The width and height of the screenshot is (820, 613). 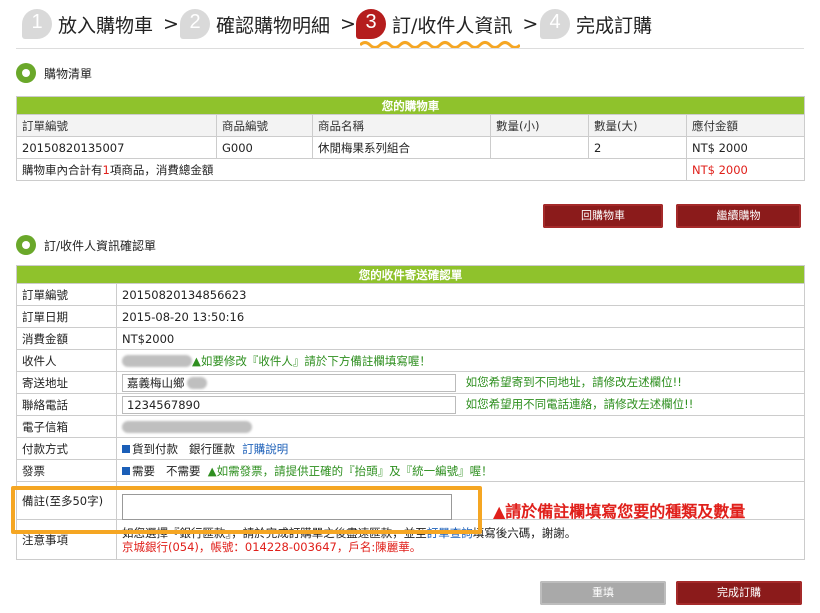 I want to click on back-to-cart-button: 回購物車, so click(x=603, y=216).